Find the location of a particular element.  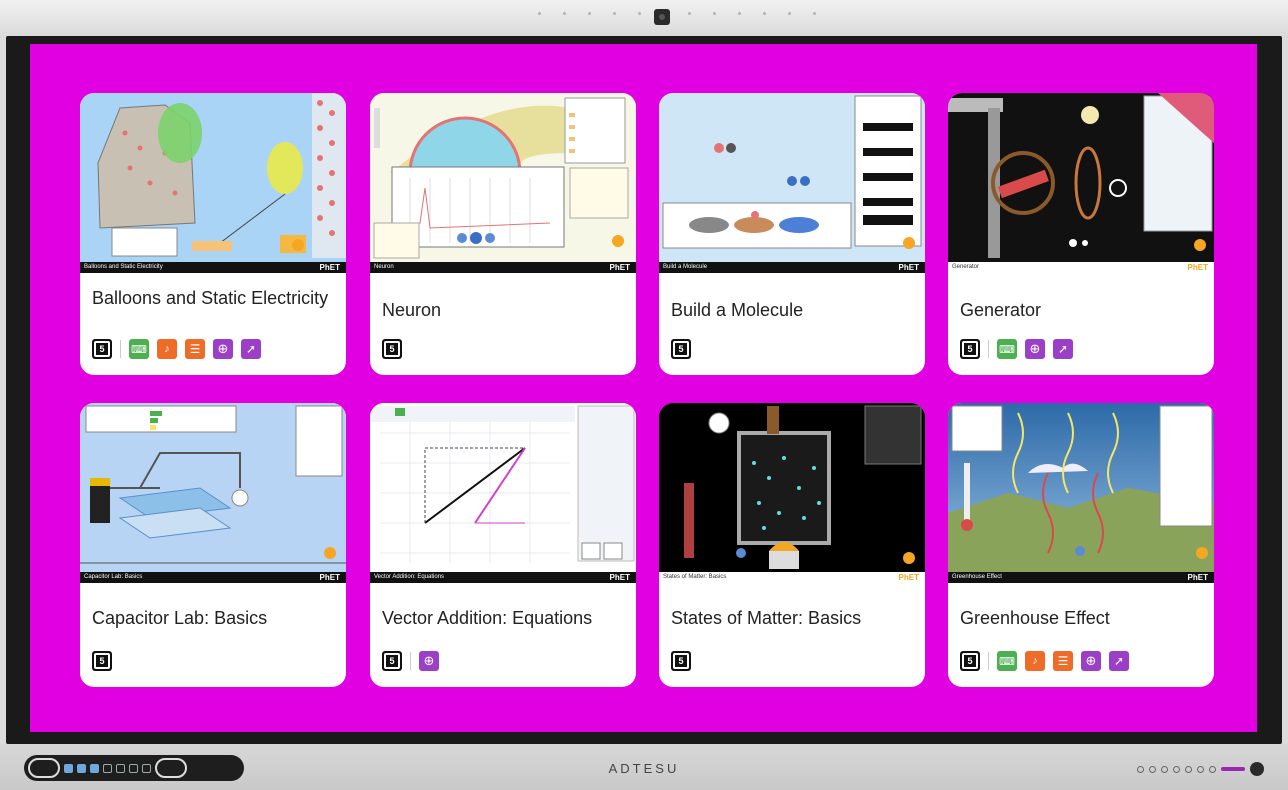

build-molecule-thumbnail-art is located at coordinates (792, 172).